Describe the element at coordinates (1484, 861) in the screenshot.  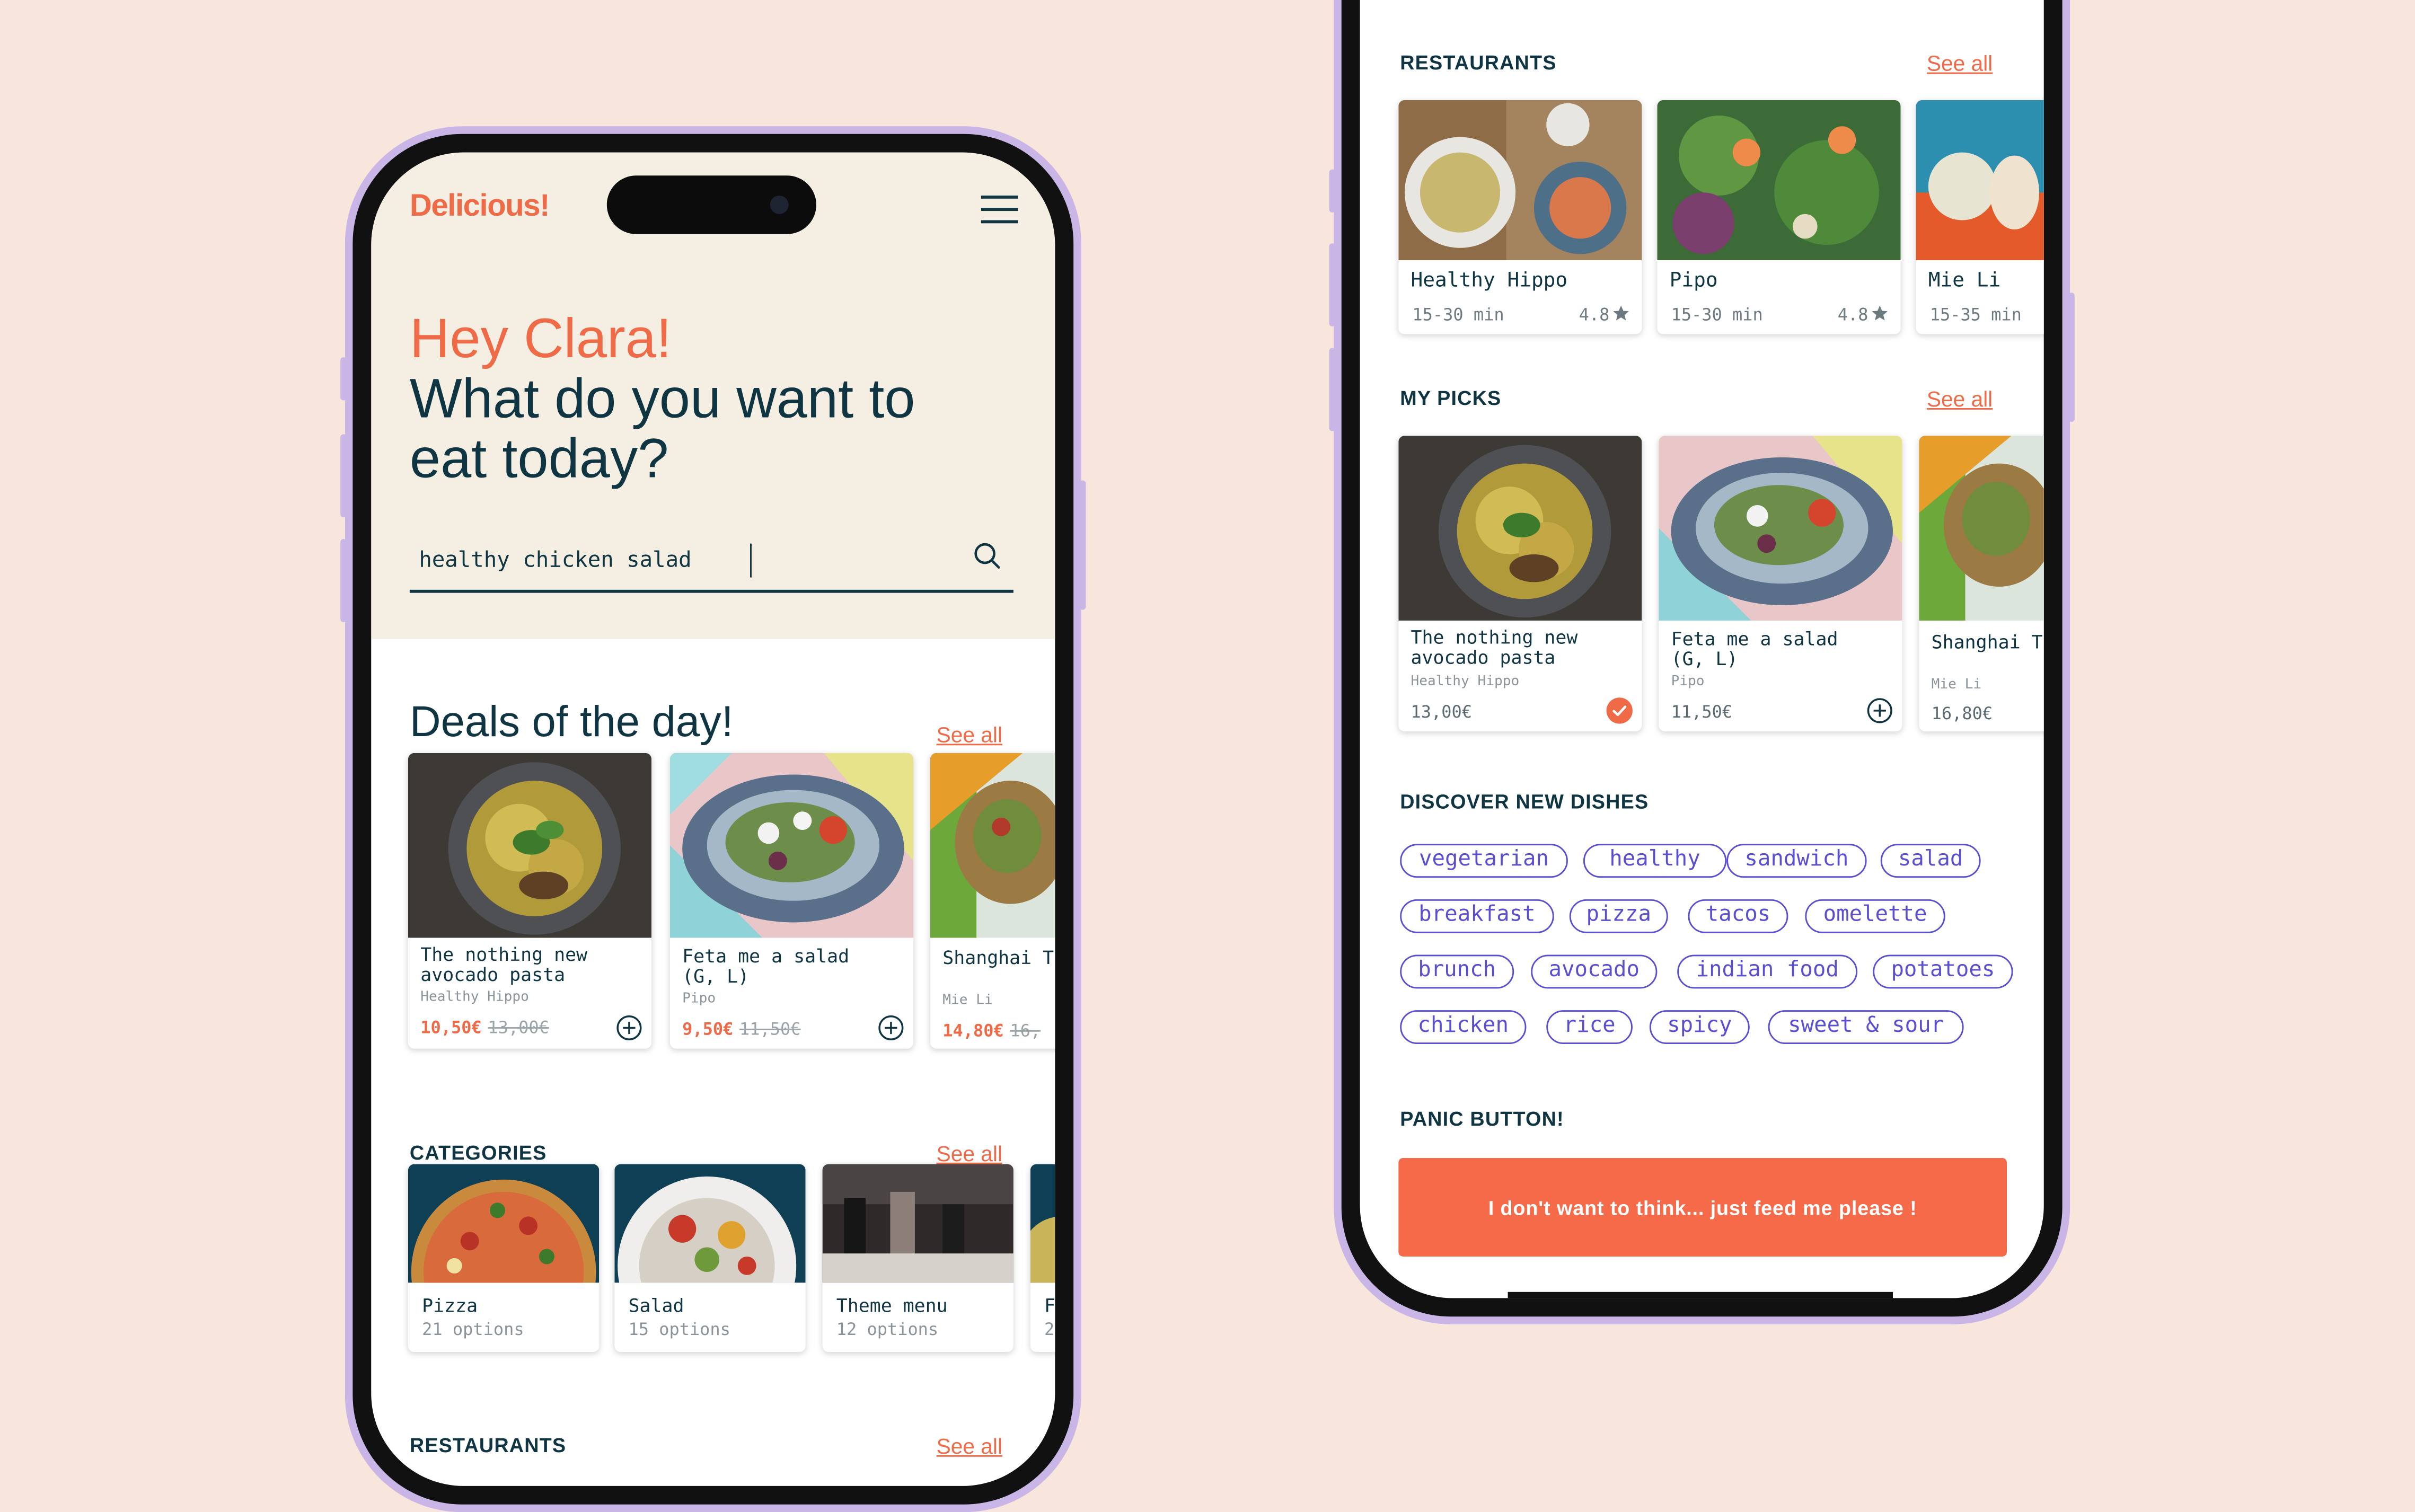
I see `tag-chip: vegetarian` at that location.